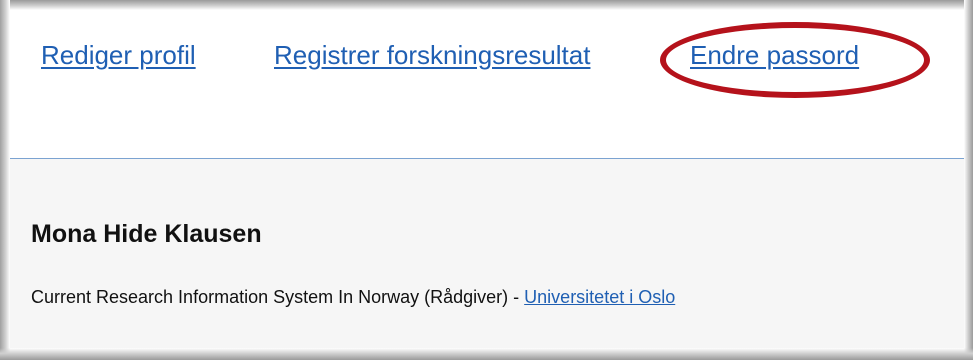  What do you see at coordinates (118, 55) in the screenshot?
I see `edit-profile-link: Rediger profil` at bounding box center [118, 55].